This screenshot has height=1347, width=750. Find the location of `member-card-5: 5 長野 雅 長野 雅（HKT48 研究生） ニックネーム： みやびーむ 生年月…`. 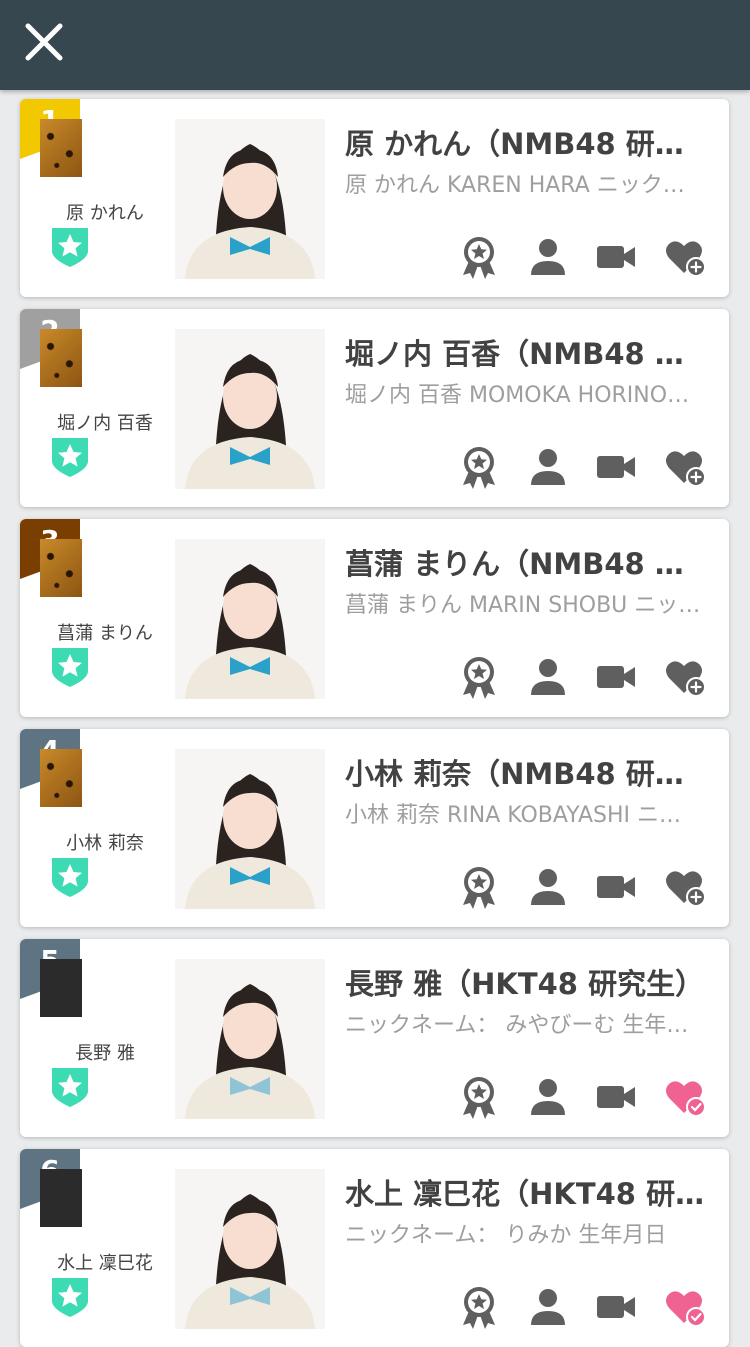

member-card-5: 5 長野 雅 長野 雅（HKT48 研究生） ニックネーム： みやびーむ 生年月… is located at coordinates (374, 1038).